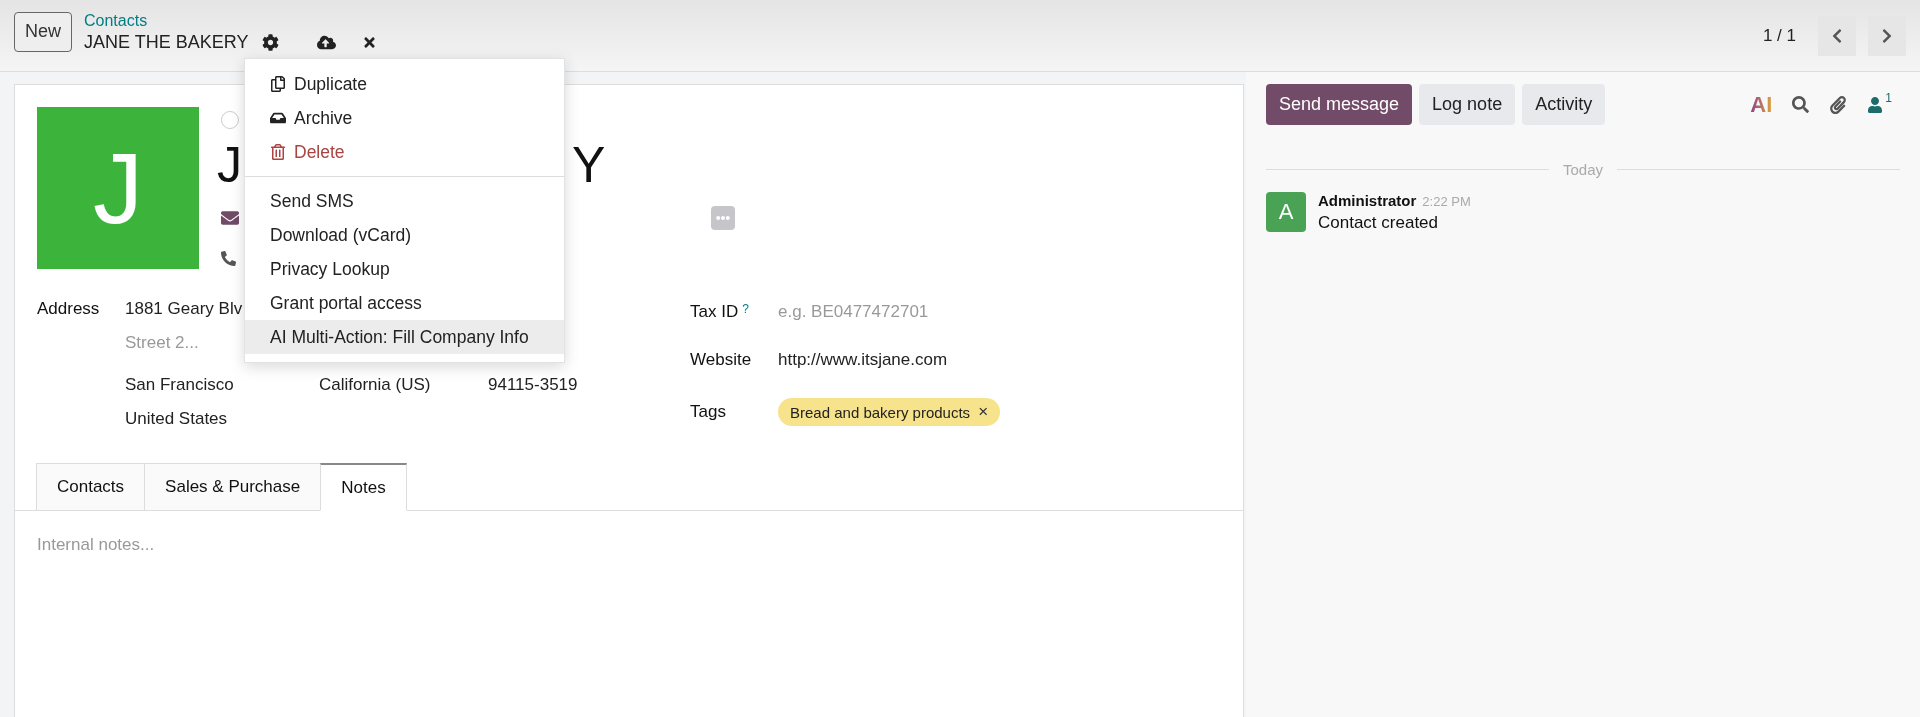  I want to click on breadcrumb-link: Contacts, so click(231, 21).